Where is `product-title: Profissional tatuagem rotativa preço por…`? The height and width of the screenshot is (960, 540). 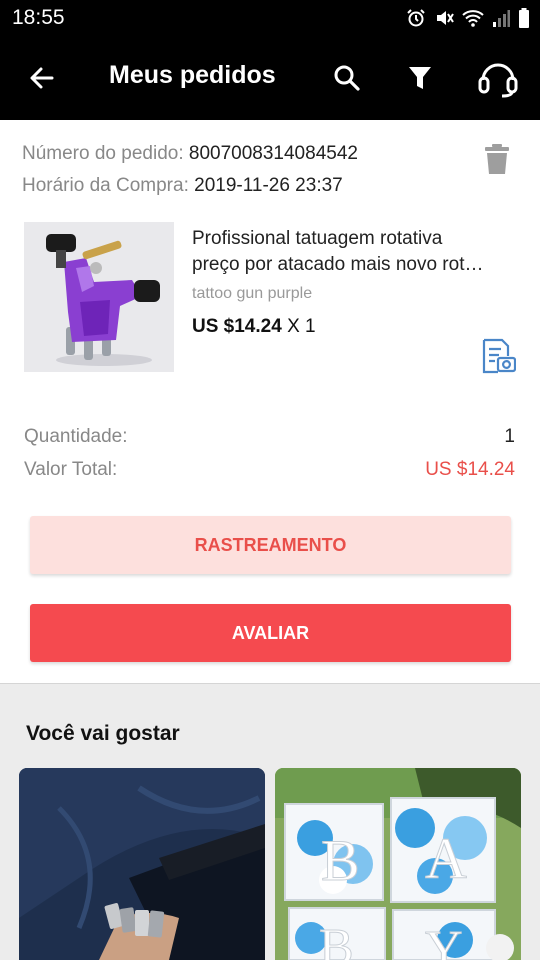
product-title: Profissional tatuagem rotativa preço por… is located at coordinates (357, 252).